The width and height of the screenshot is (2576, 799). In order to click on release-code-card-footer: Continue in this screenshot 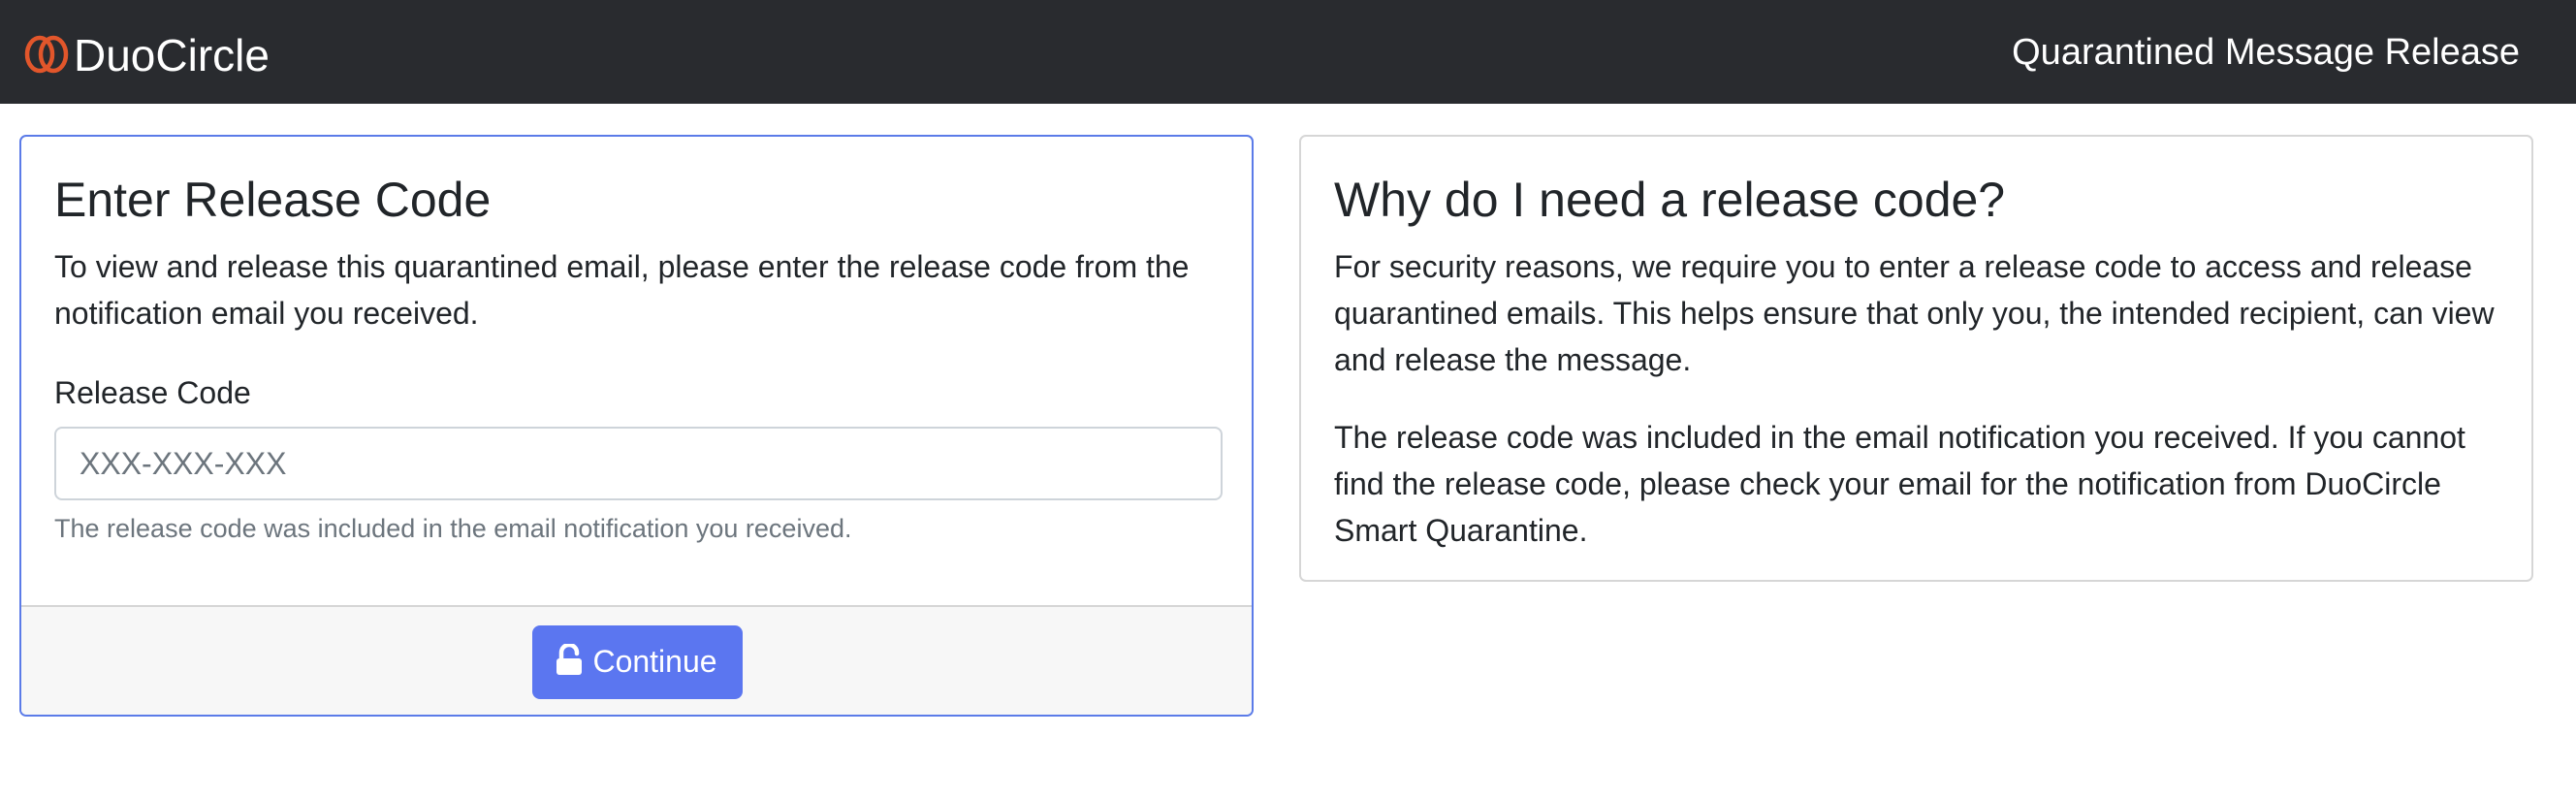, I will do `click(636, 660)`.